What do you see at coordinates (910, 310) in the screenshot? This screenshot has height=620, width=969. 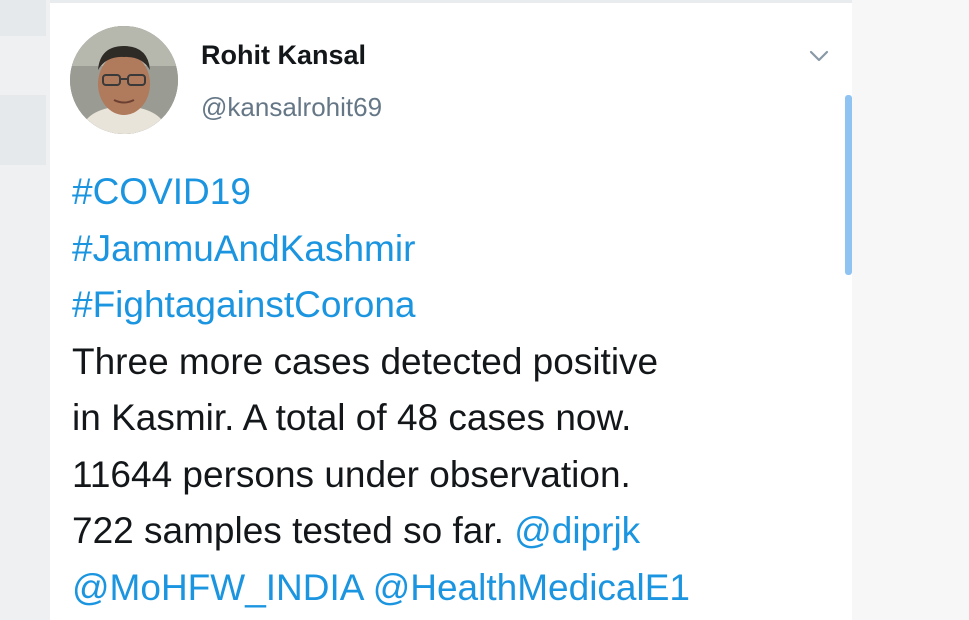 I see `background-right-panel` at bounding box center [910, 310].